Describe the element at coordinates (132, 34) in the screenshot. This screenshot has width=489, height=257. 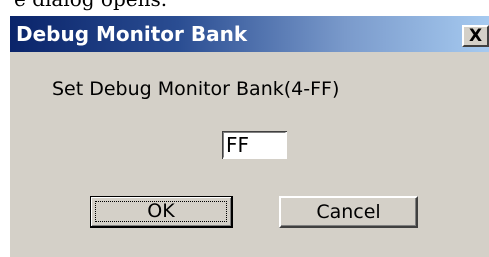
I see `dialog-title: Debug Monitor Bank` at that location.